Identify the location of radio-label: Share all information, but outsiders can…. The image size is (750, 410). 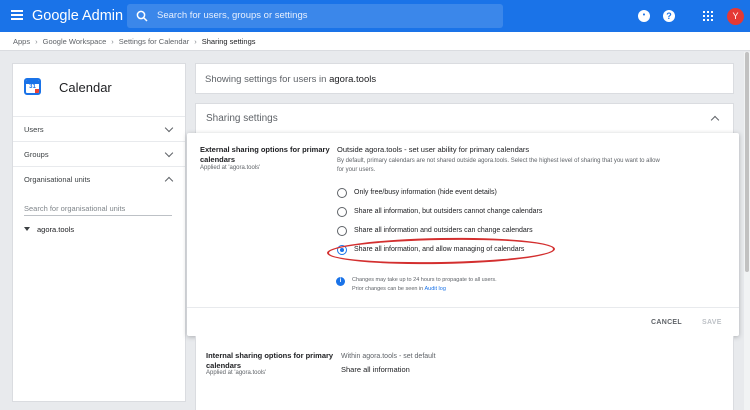
(448, 211).